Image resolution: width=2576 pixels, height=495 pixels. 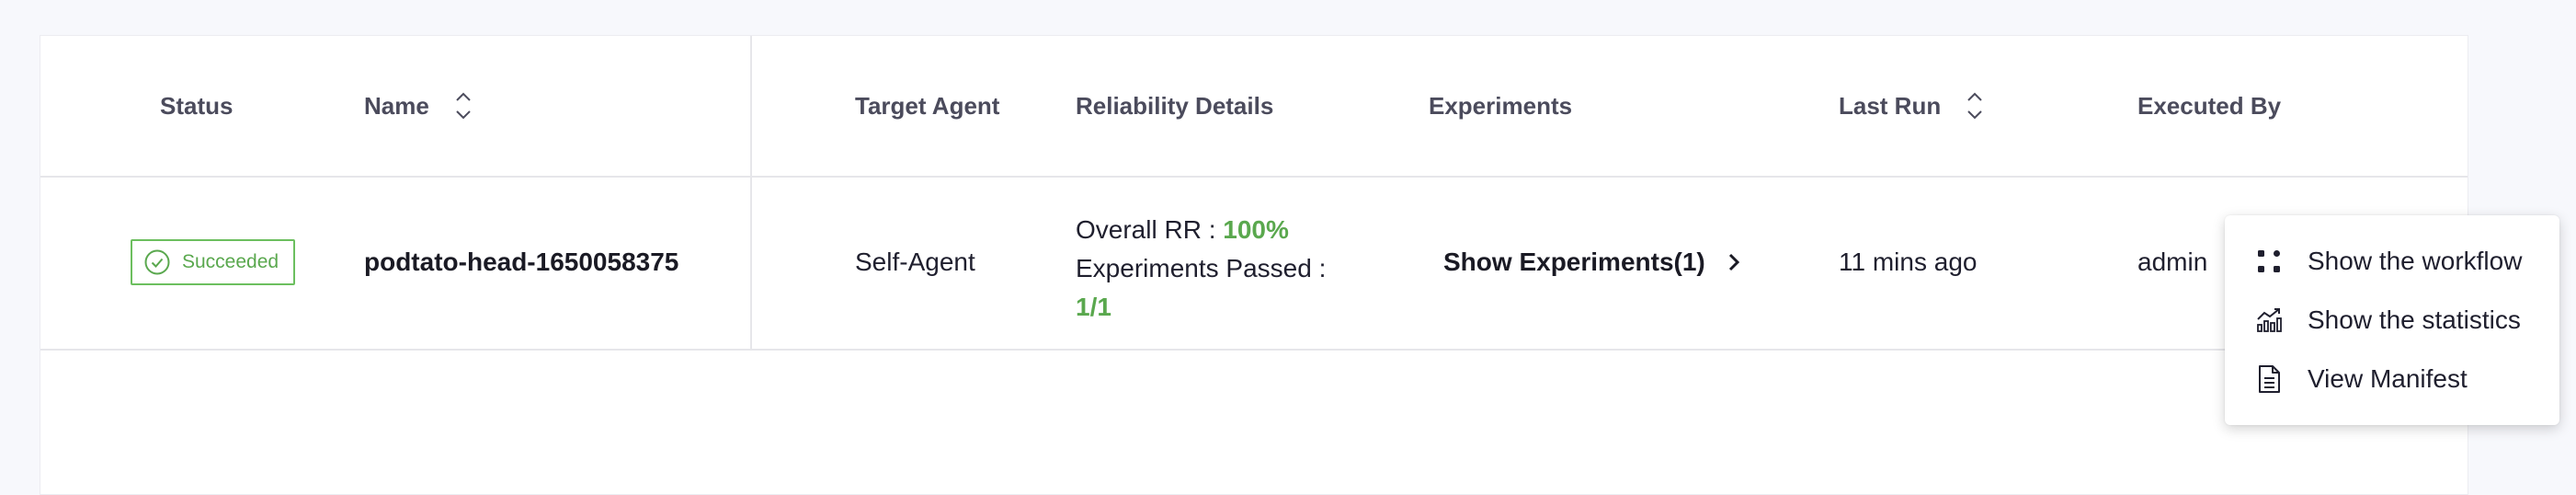 I want to click on menu-item-show-workflow: Show the workflow, so click(x=2392, y=261).